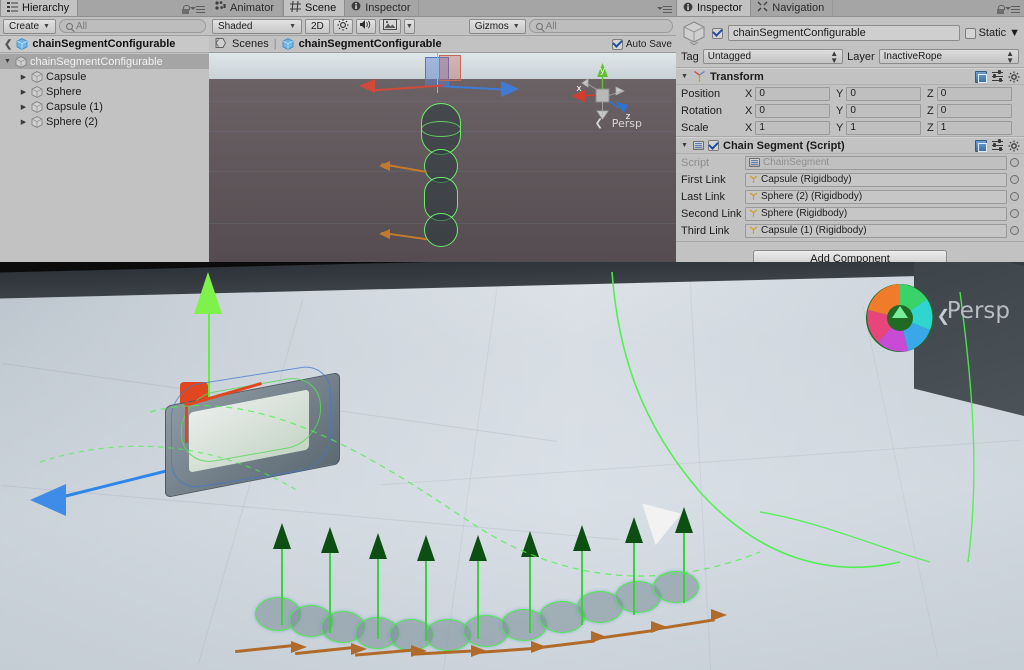  Describe the element at coordinates (876, 179) in the screenshot. I see `first-link-object-field: Capsule (Rigidbody)` at that location.